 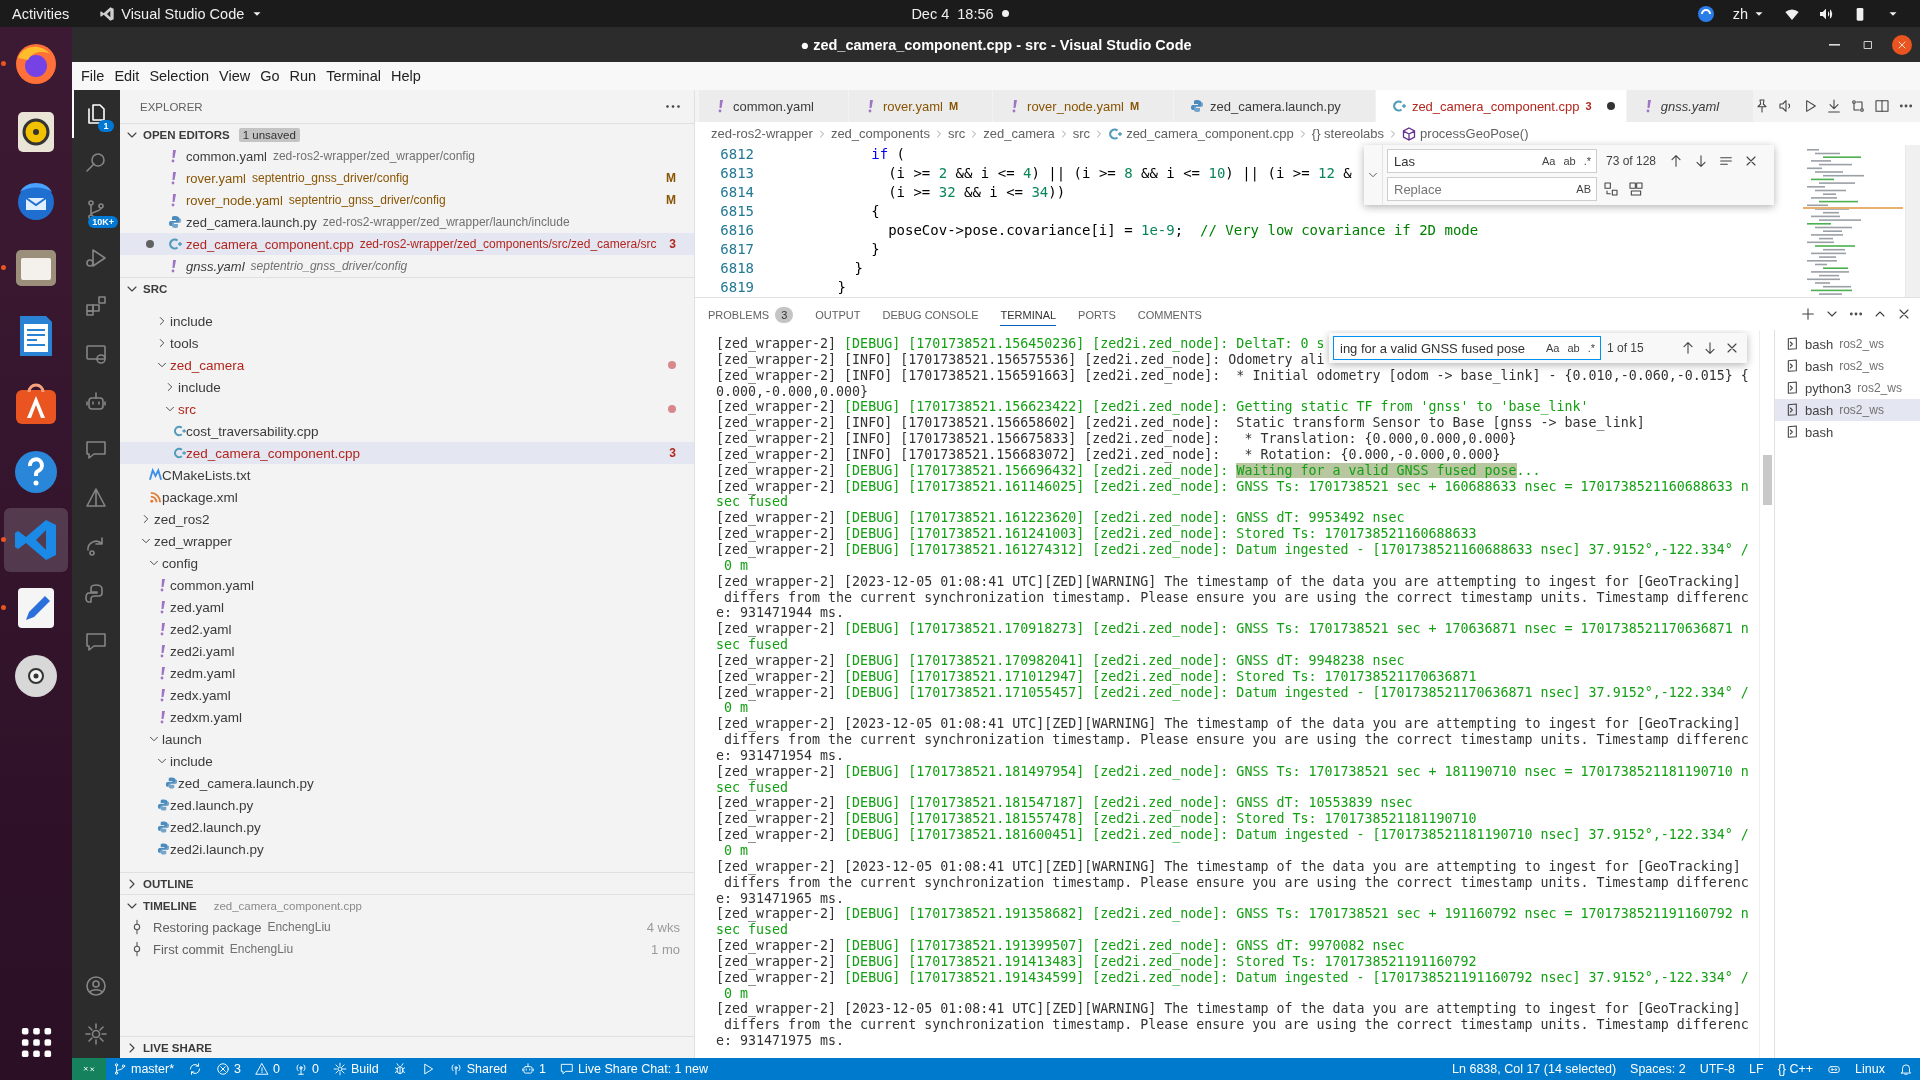 I want to click on menu-item: Go, so click(x=270, y=76).